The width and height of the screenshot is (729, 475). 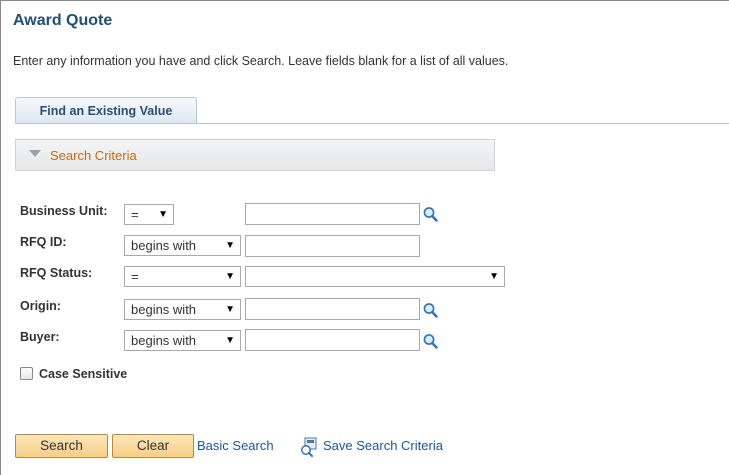 I want to click on buyer-operator-select: begins with ▼, so click(x=182, y=340).